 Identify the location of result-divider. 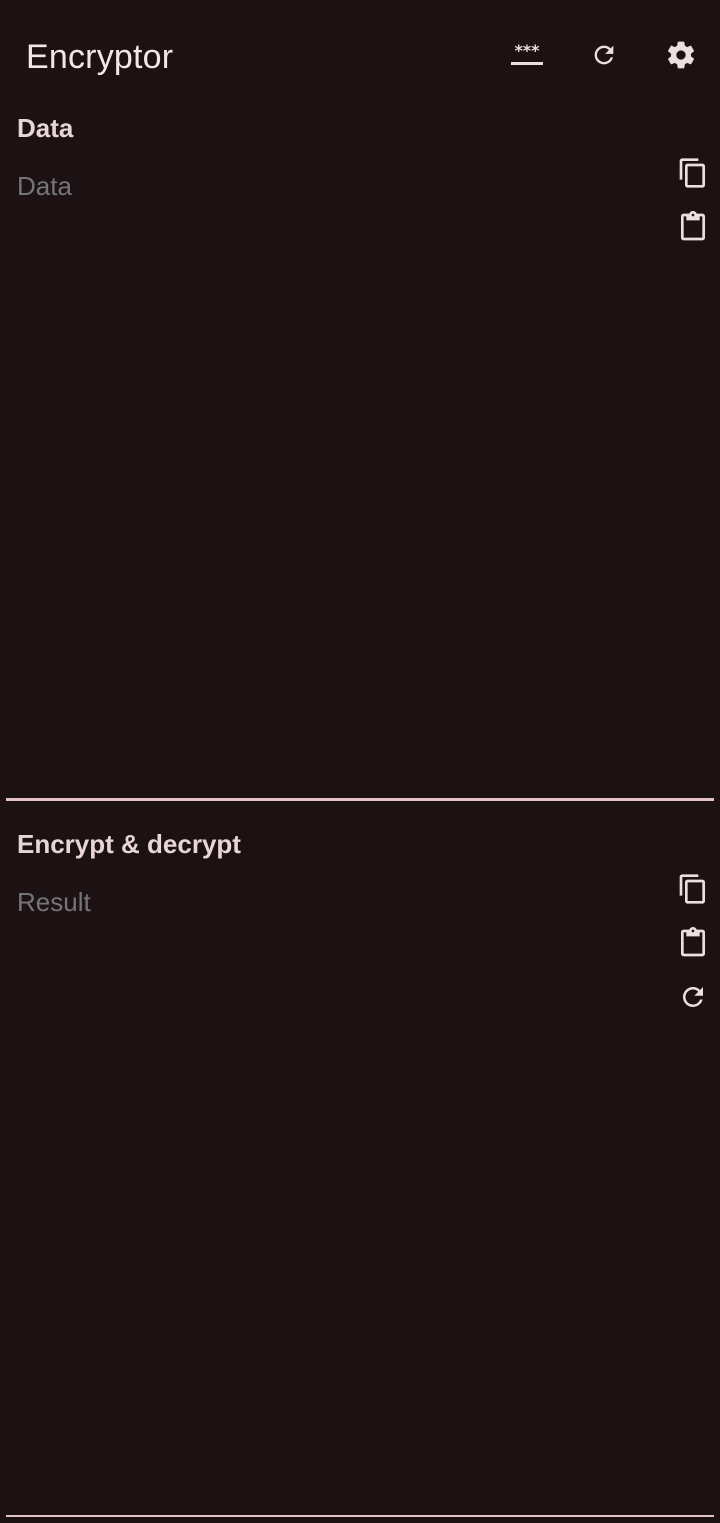
(360, 1516).